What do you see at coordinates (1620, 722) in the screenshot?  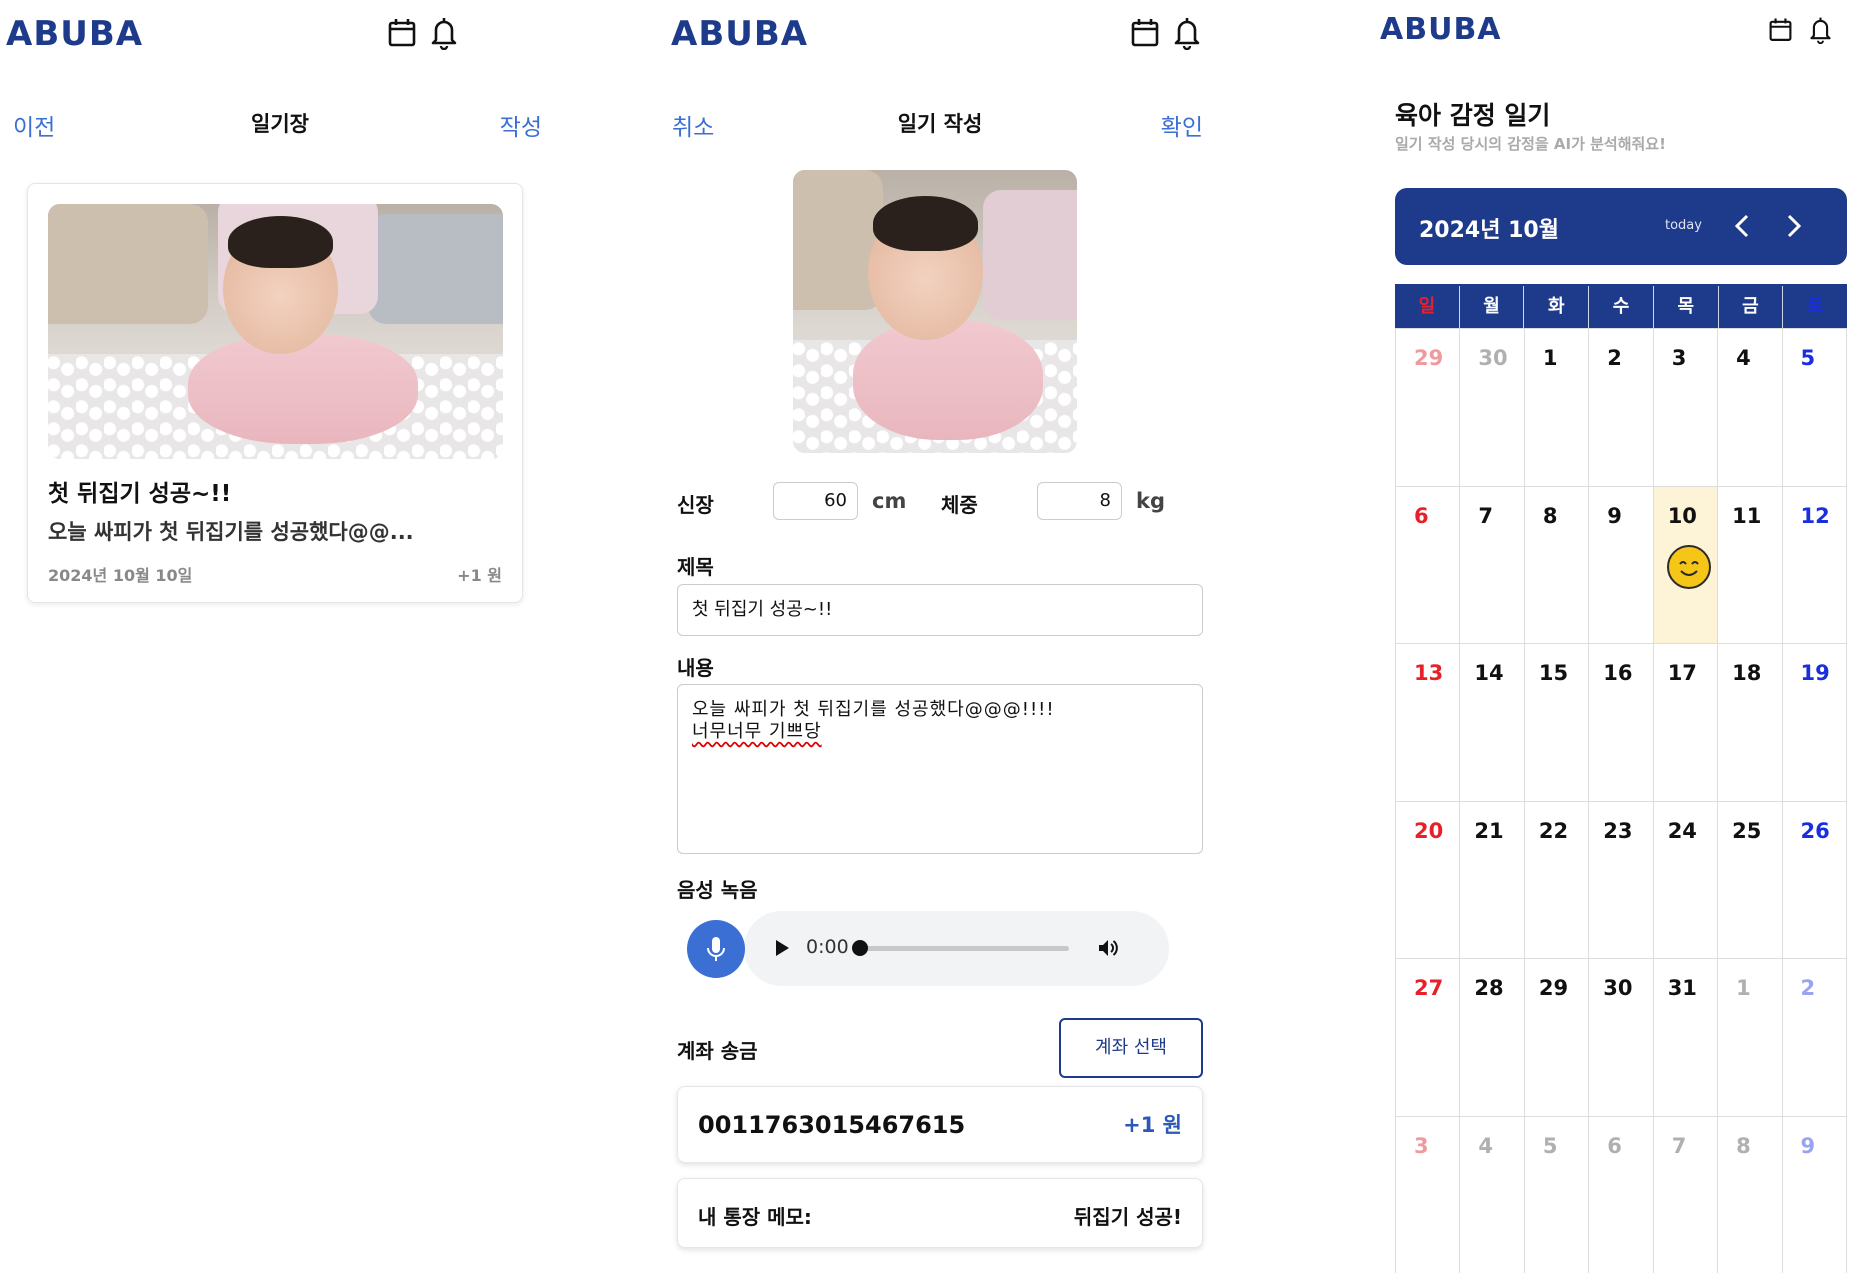 I see `calendar-day: 16` at bounding box center [1620, 722].